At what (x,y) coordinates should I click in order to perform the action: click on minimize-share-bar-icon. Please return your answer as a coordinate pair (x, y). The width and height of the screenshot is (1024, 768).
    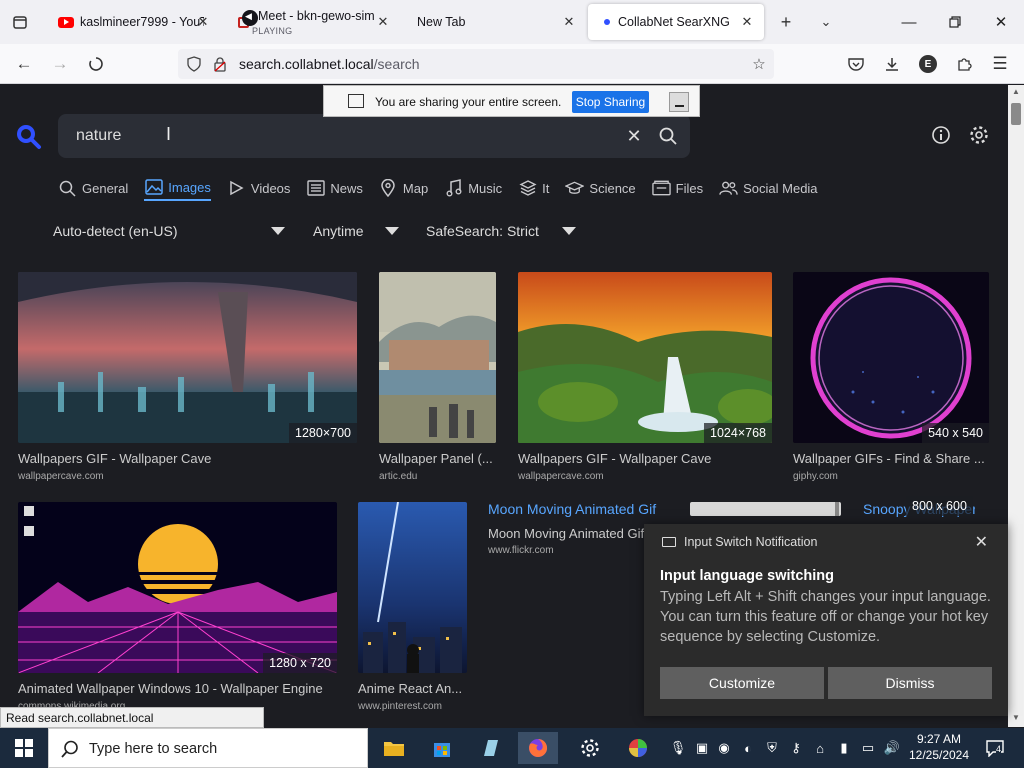
    Looking at the image, I should click on (679, 102).